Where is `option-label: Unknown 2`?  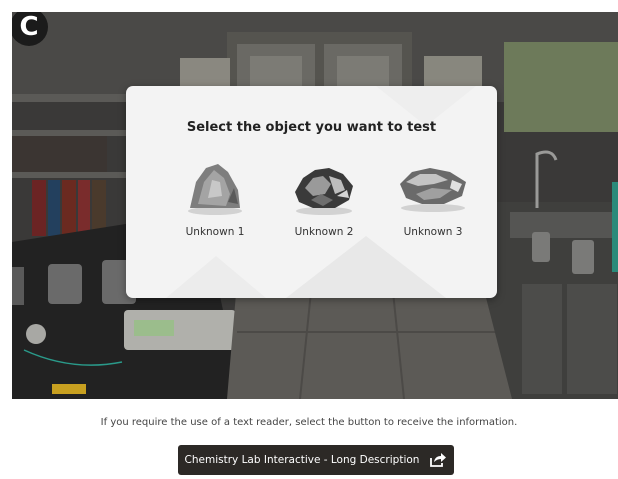
option-label: Unknown 2 is located at coordinates (324, 232).